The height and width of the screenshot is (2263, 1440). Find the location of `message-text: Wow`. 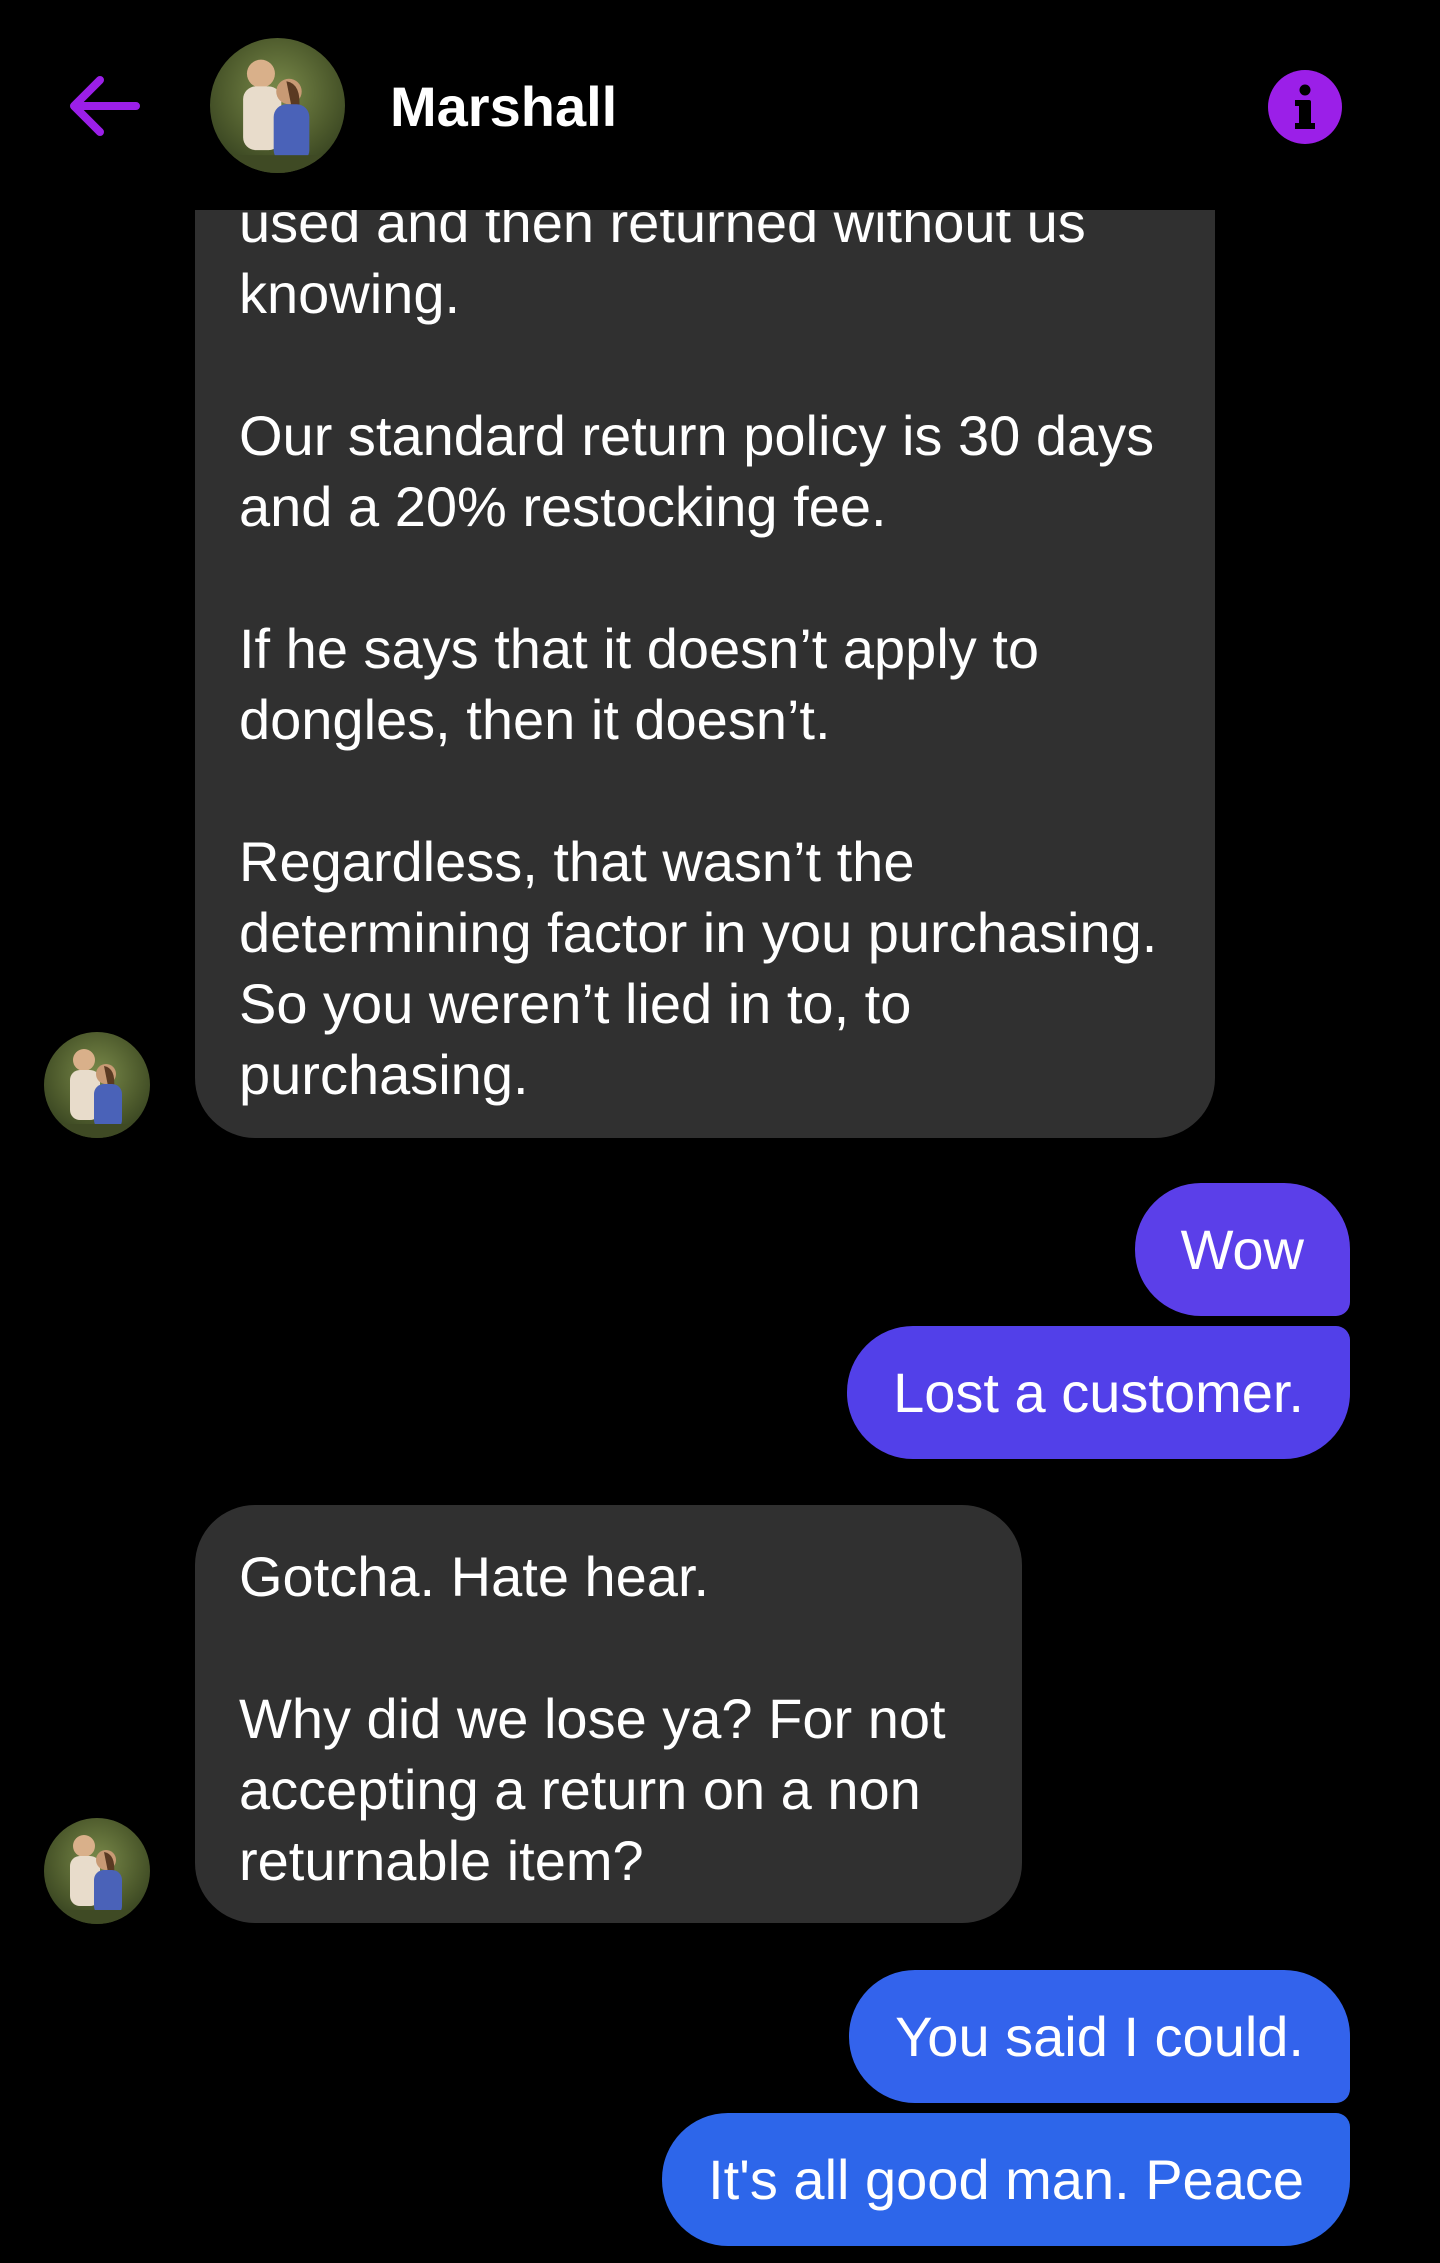

message-text: Wow is located at coordinates (1242, 1249).